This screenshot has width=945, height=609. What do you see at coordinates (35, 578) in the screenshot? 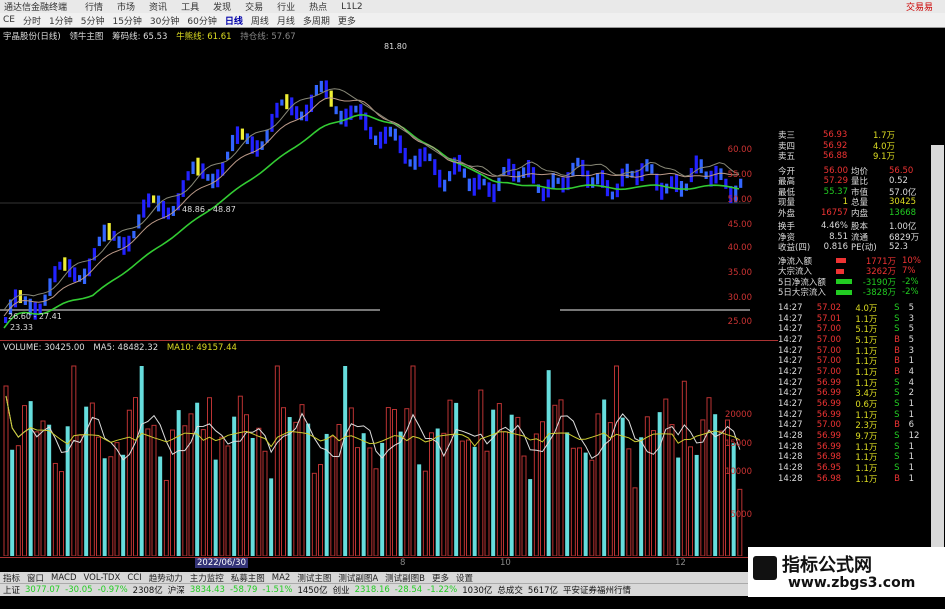
I see `tab-window: 窗口` at bounding box center [35, 578].